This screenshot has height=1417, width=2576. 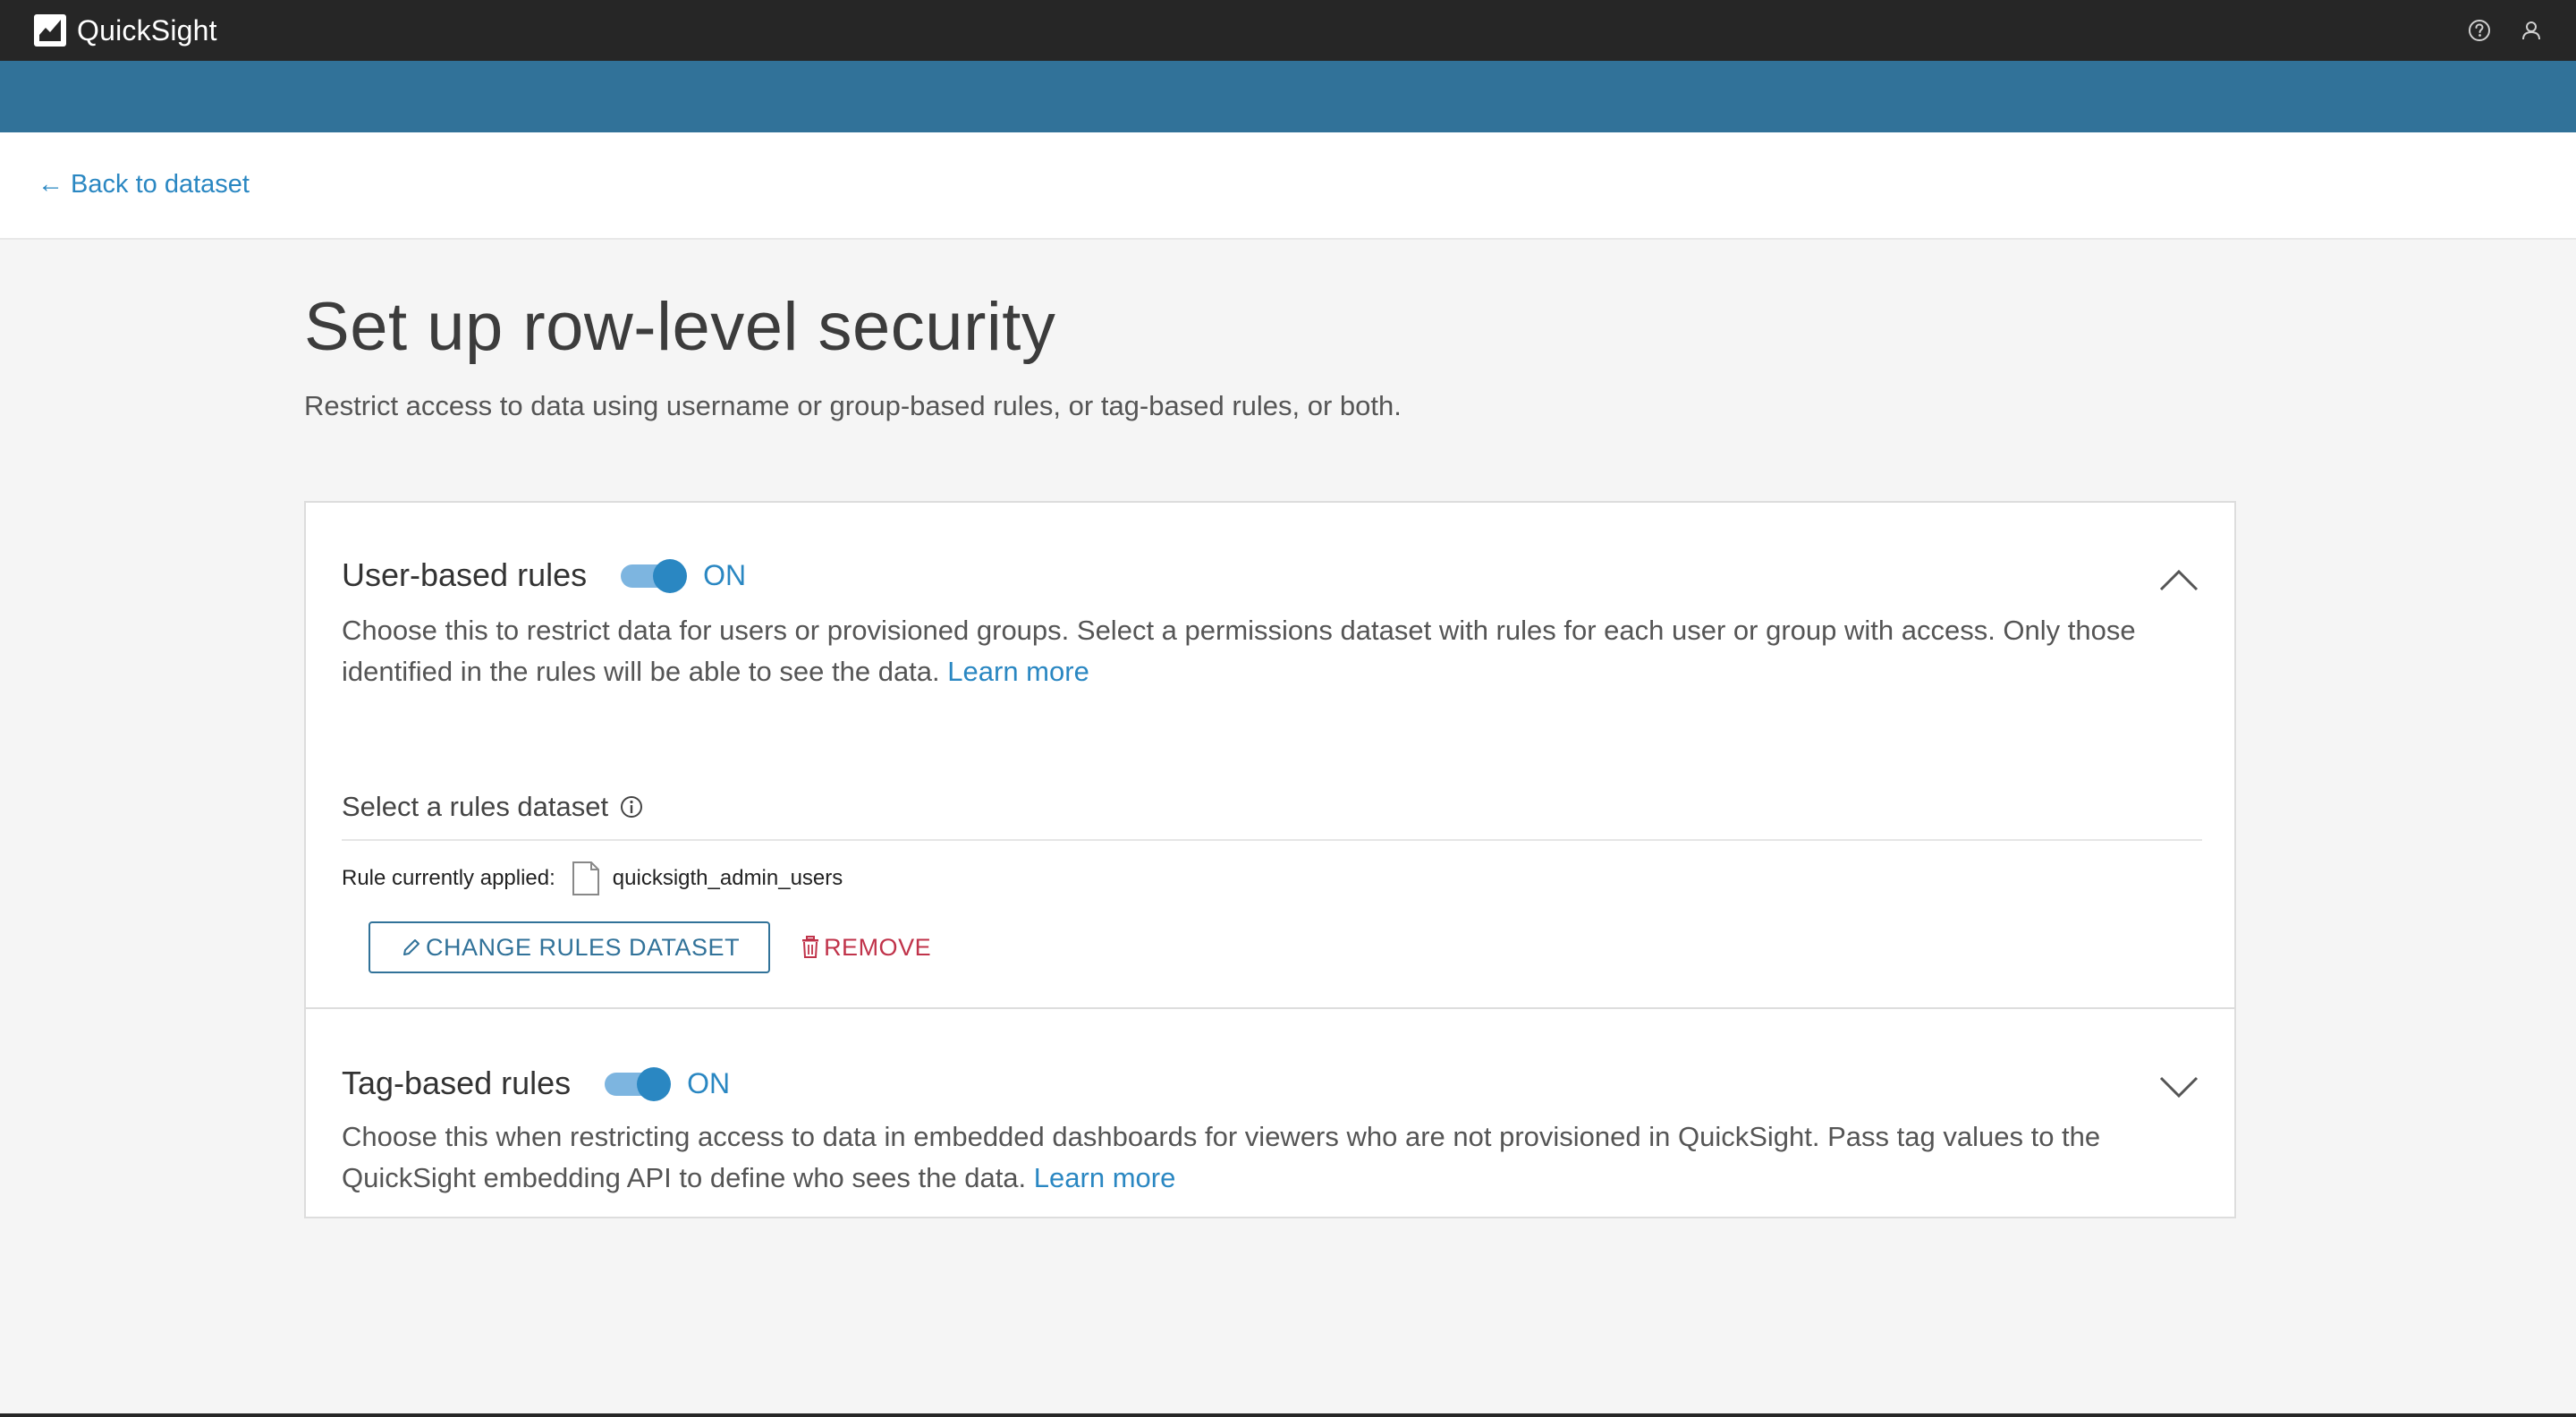 I want to click on brand-bar, so click(x=1288, y=96).